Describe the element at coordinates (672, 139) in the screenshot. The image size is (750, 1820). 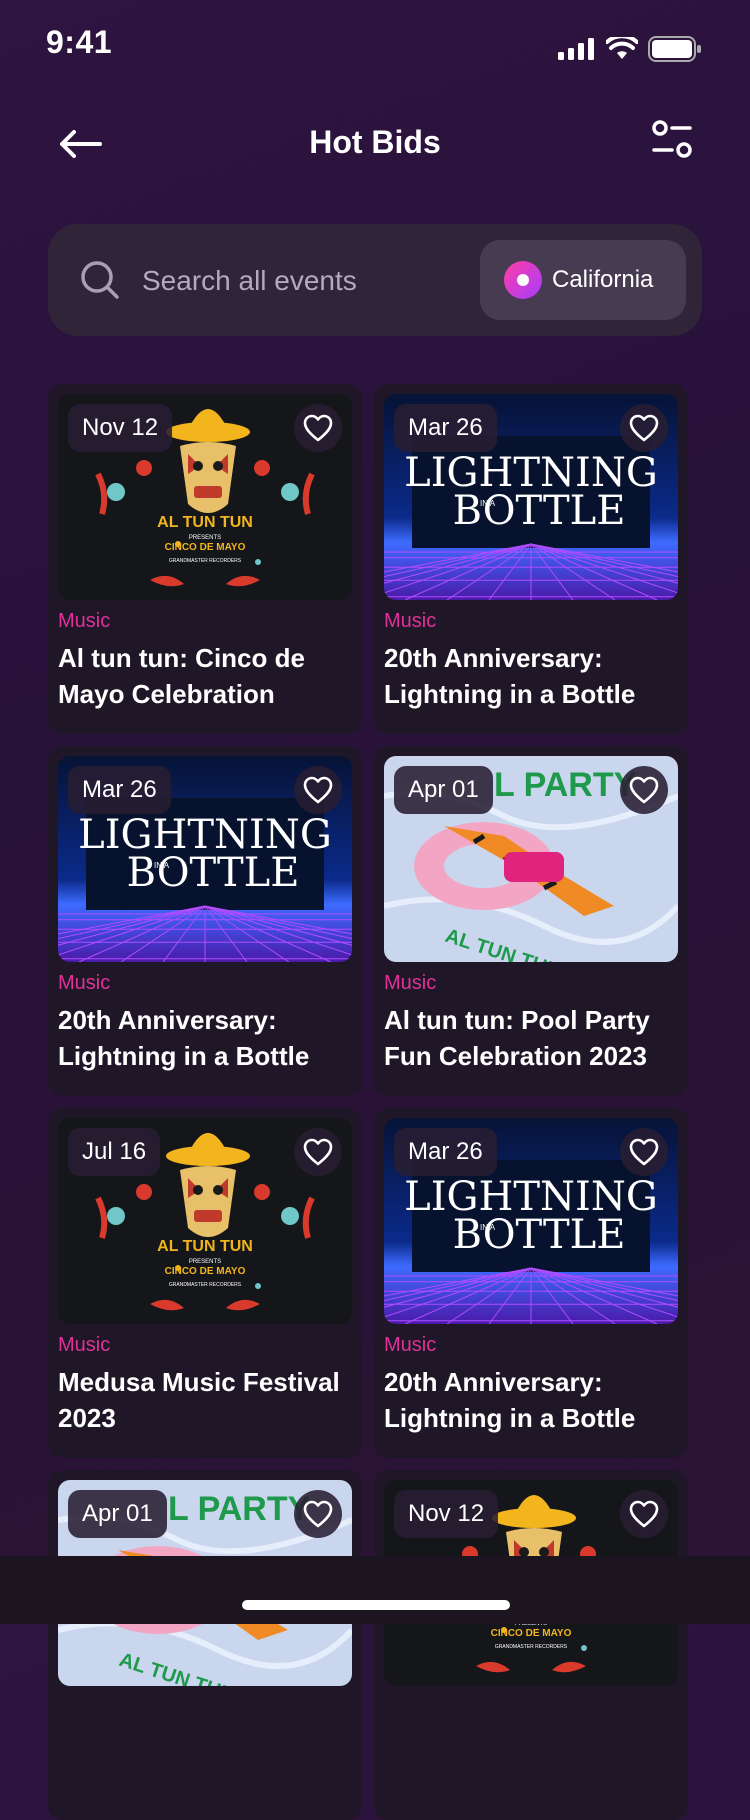
I see `sliders-icon` at that location.